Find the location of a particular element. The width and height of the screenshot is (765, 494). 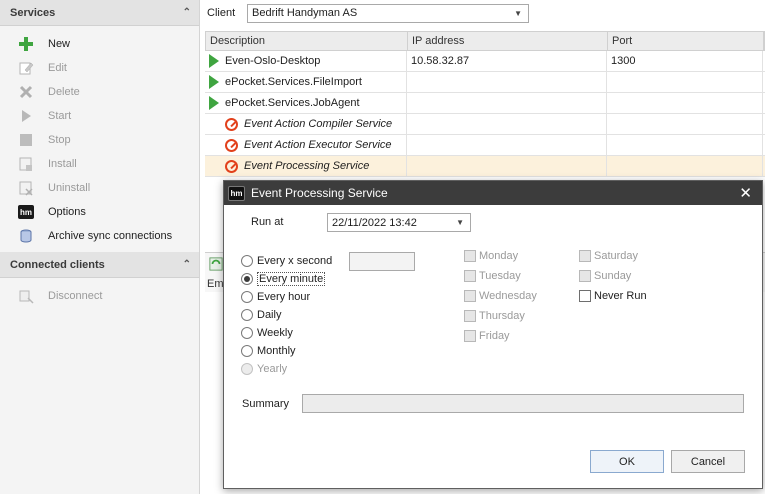

run-at-datetime-input: 22/11/2022 13:42 ▼ is located at coordinates (399, 222).